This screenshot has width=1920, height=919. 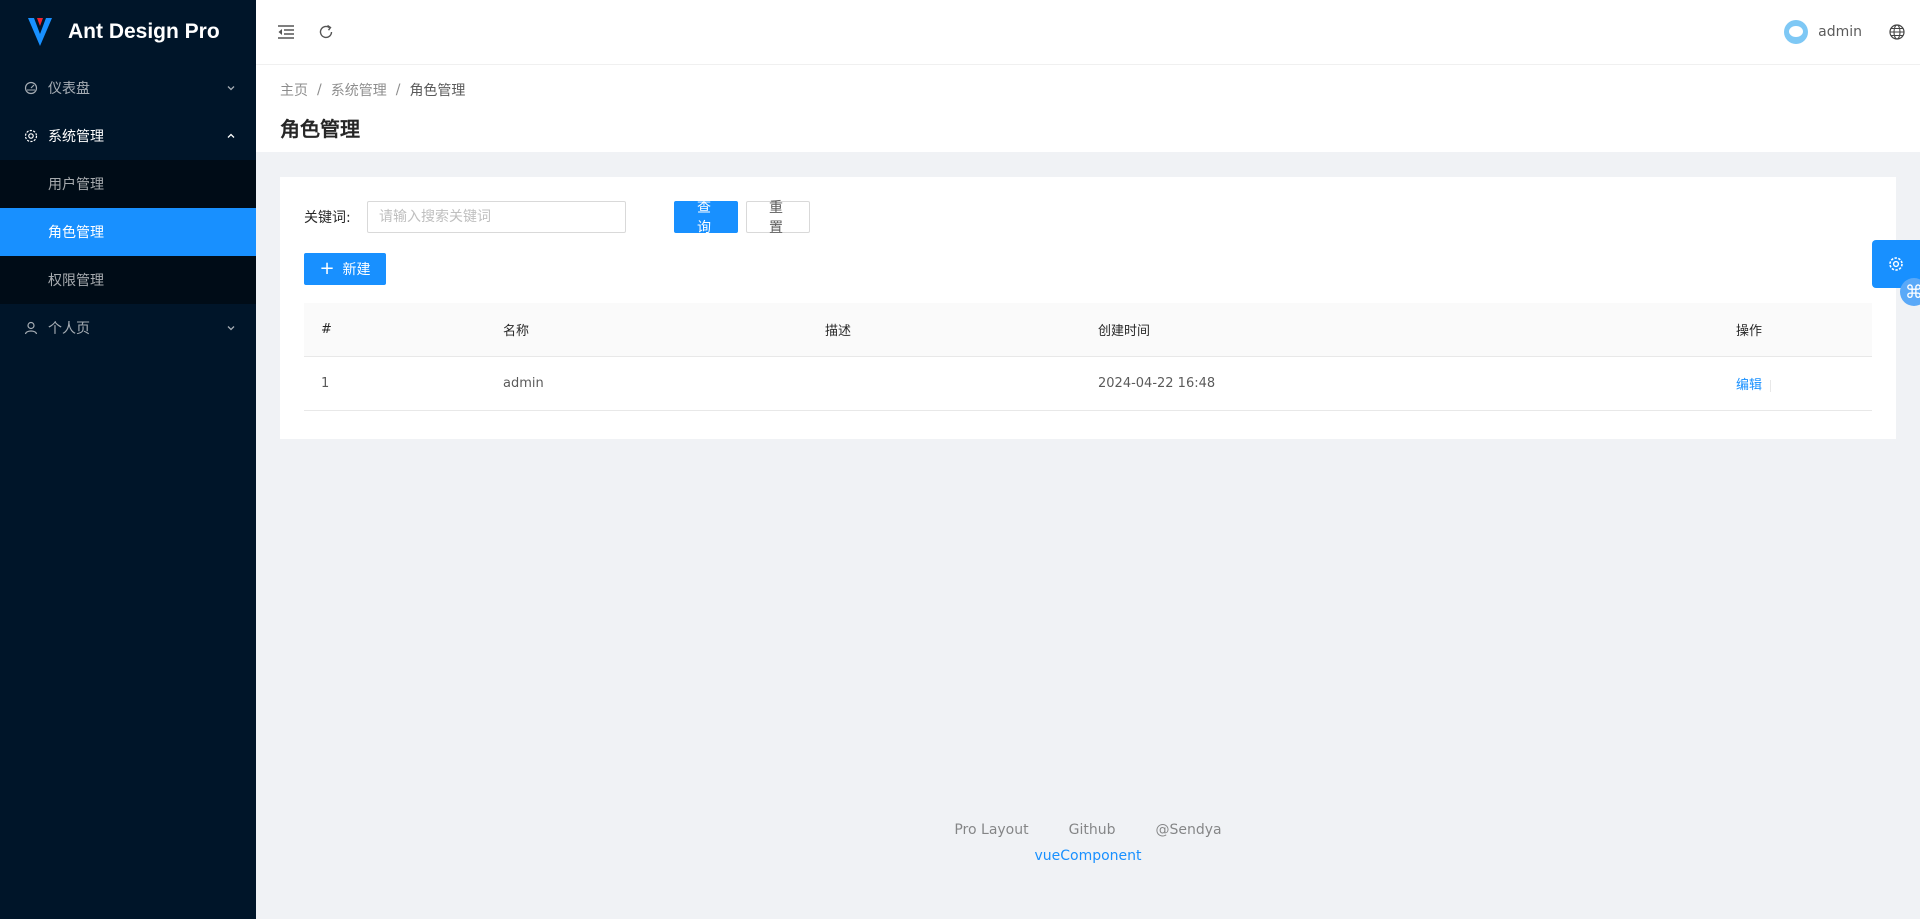 I want to click on page-header: 主页 / 系统管理 / 角色管理 角色管理, so click(x=1088, y=108).